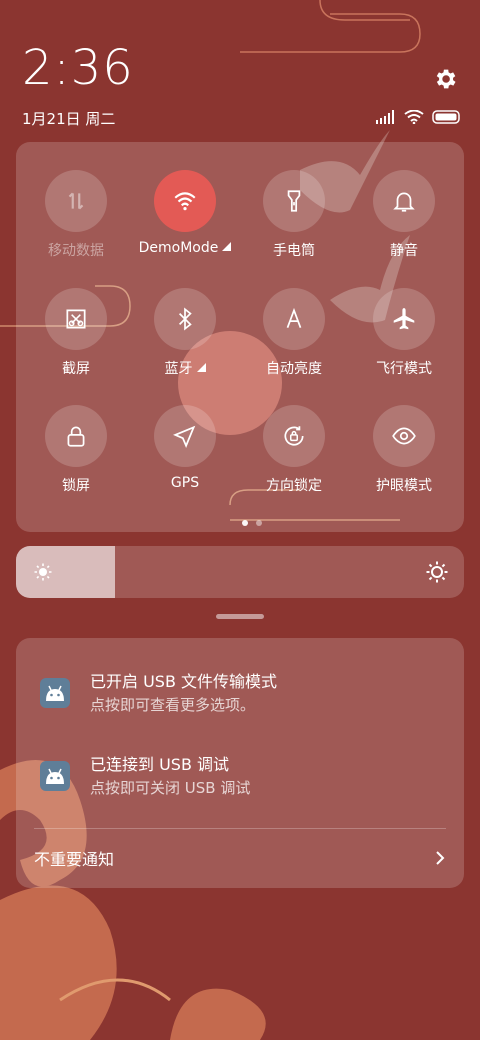 Image resolution: width=480 pixels, height=1040 pixels. I want to click on notification-usb-transfer: 已开启 USB 文件传输模式 点按即可查看更多选项。, so click(240, 698).